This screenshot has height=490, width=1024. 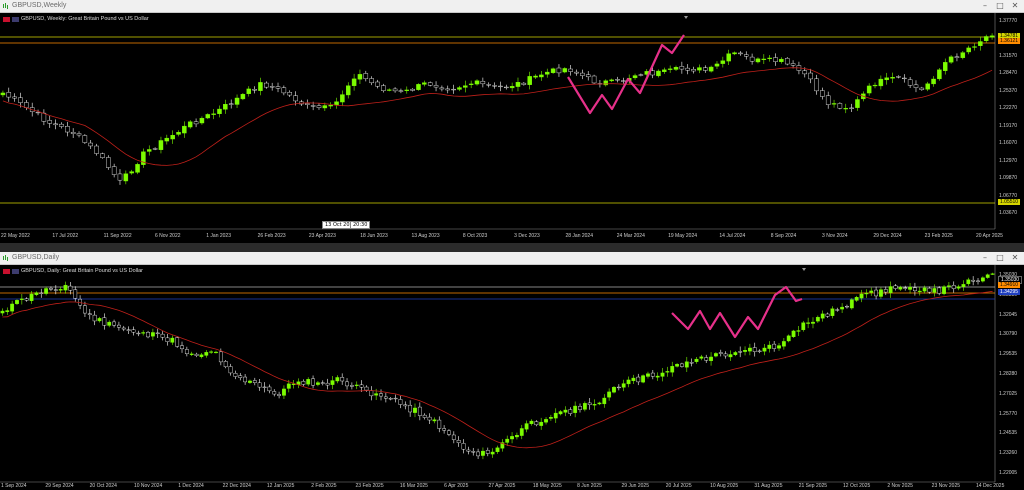 What do you see at coordinates (271, 236) in the screenshot?
I see `time-axis-label: 26 Feb 2023` at bounding box center [271, 236].